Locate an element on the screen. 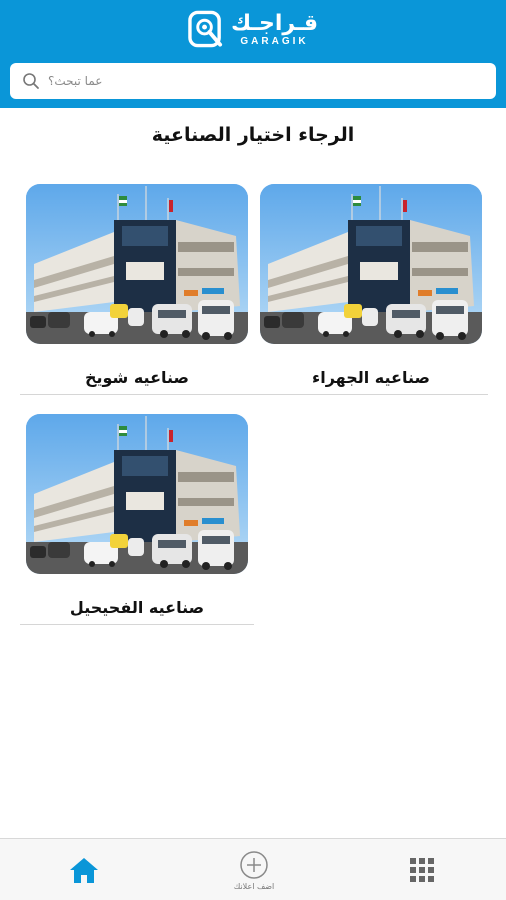 The height and width of the screenshot is (900, 506). wrench-pin-logo-icon is located at coordinates (205, 29).